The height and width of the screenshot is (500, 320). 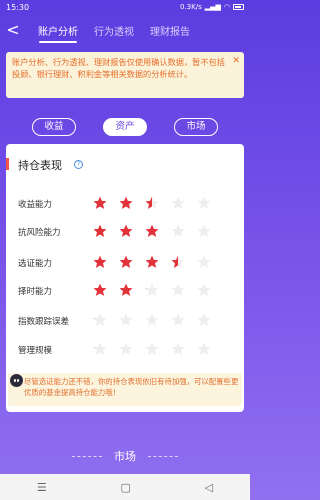 I want to click on divider-left, so click(x=87, y=456).